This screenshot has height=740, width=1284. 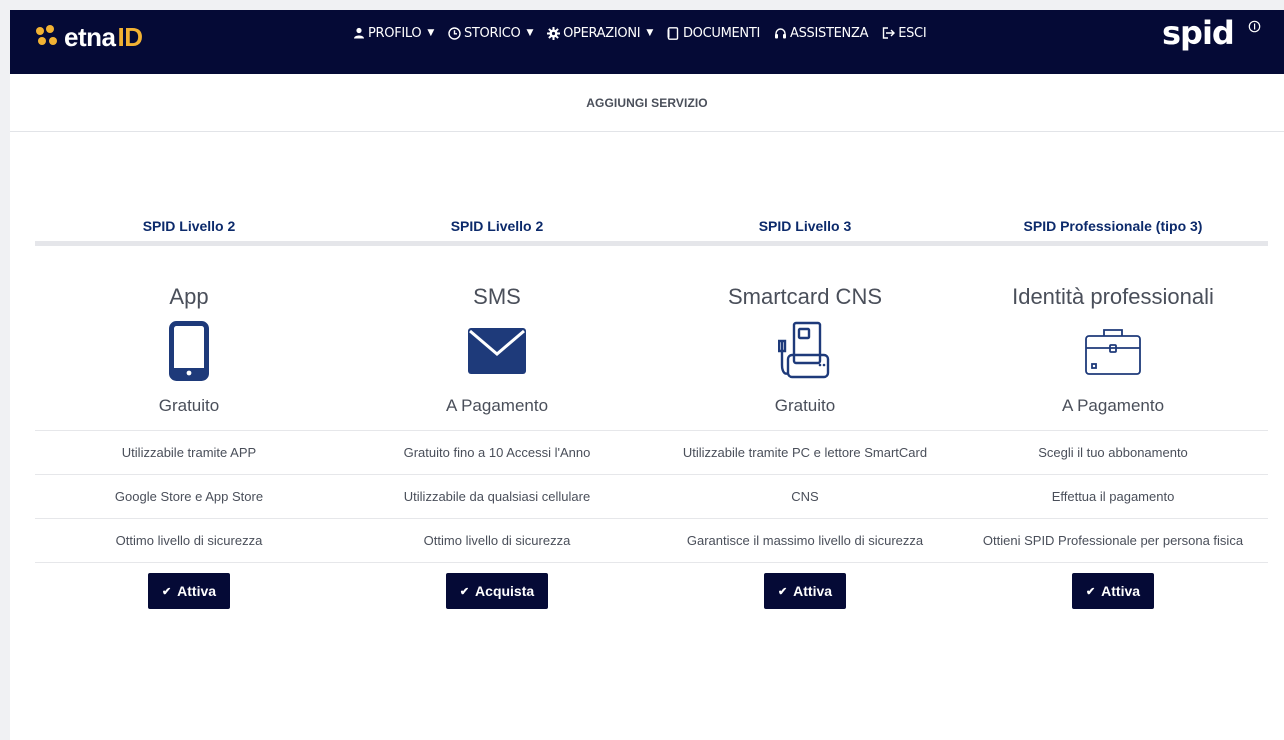 What do you see at coordinates (505, 591) in the screenshot?
I see `button-label: Acquista` at bounding box center [505, 591].